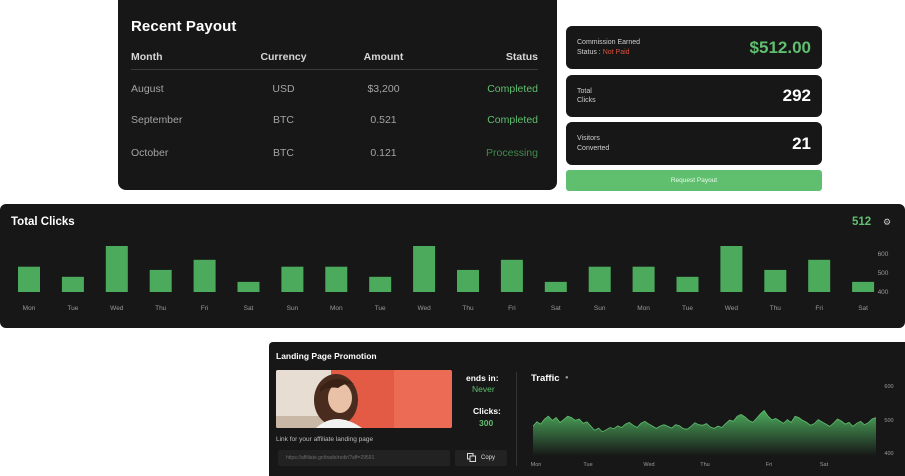 The image size is (905, 476). I want to click on table-row: October BTC 0.121 Processing, so click(334, 154).